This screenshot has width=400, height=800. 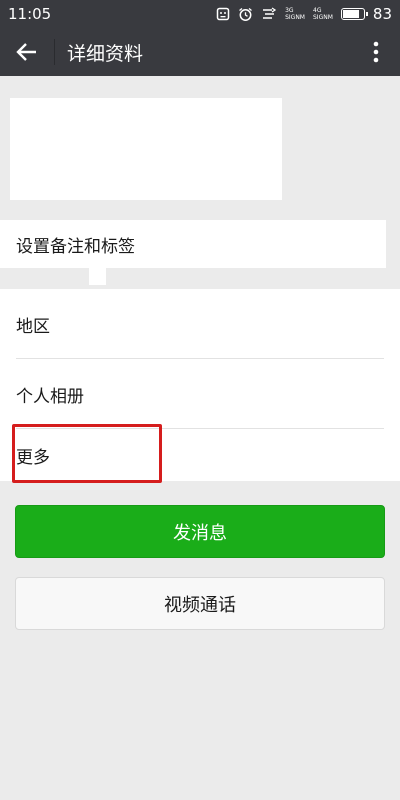 I want to click on battery-level: 83, so click(x=382, y=14).